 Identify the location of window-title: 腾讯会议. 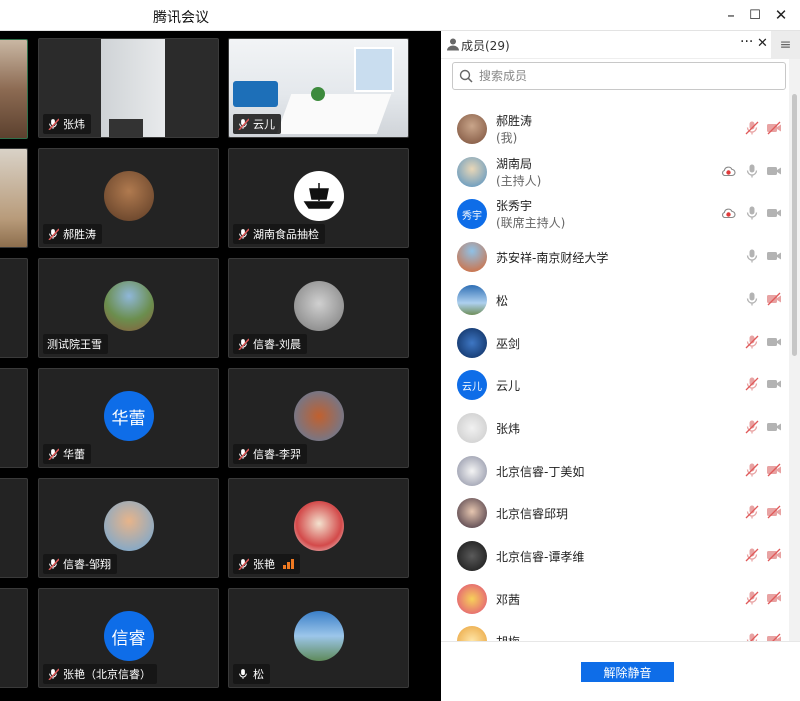
(181, 18).